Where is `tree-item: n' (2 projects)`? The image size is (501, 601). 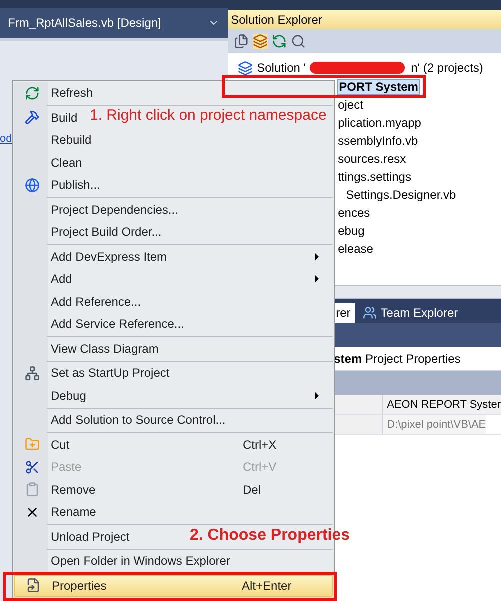
tree-item: n' (2 projects) is located at coordinates (447, 68).